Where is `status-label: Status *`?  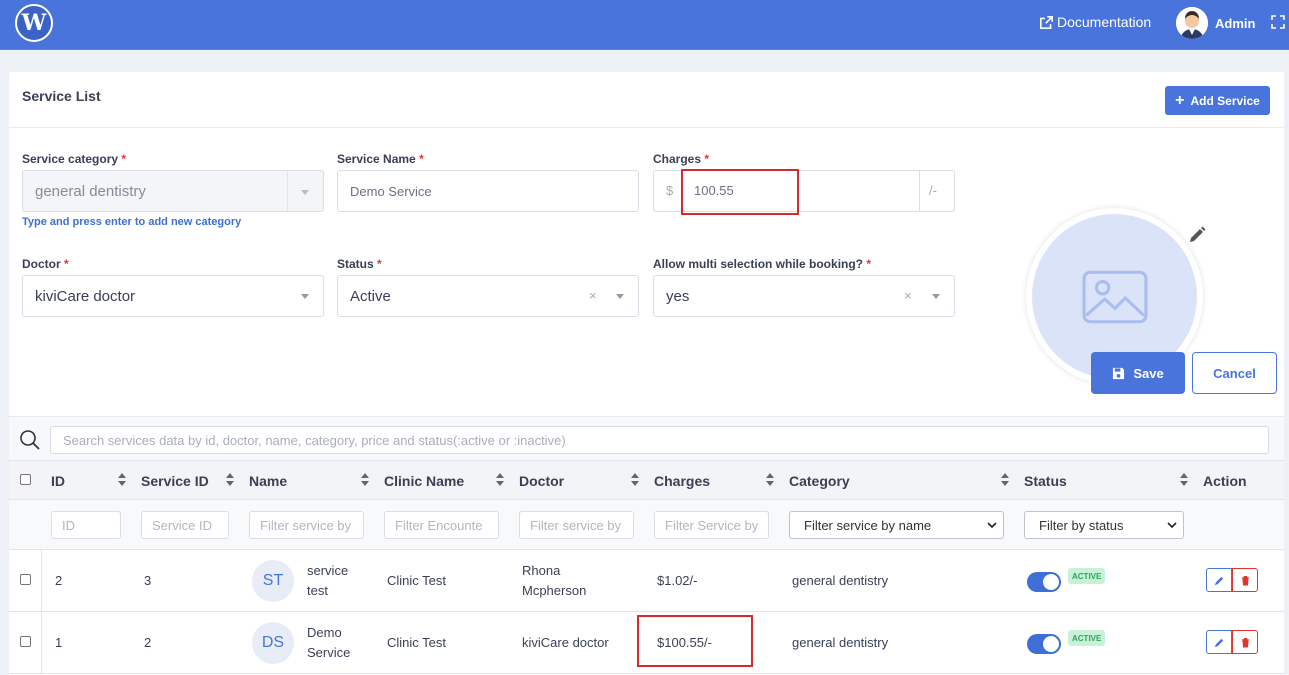
status-label: Status * is located at coordinates (359, 264).